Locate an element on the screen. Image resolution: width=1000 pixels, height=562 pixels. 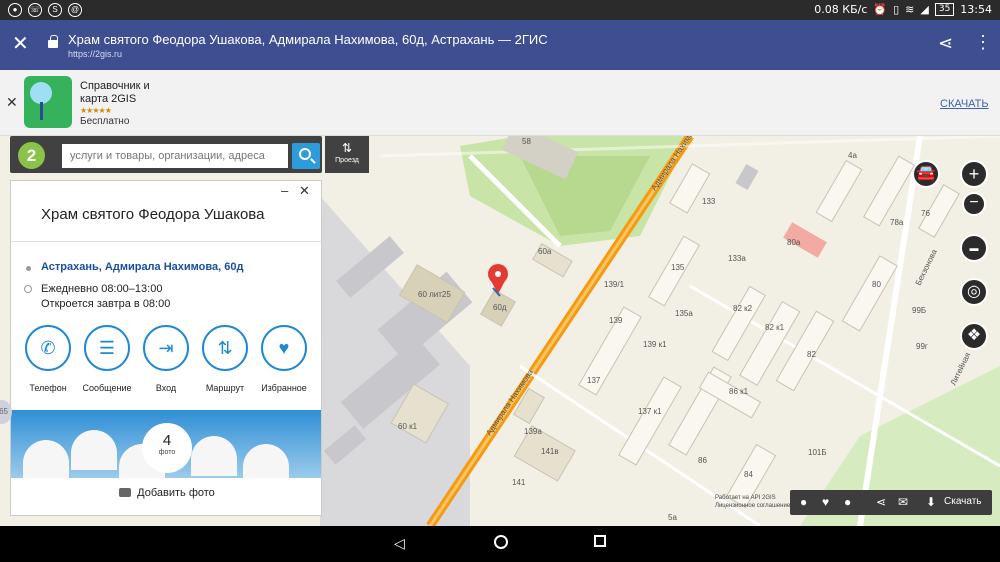
building-label: 78а is located at coordinates (897, 222).